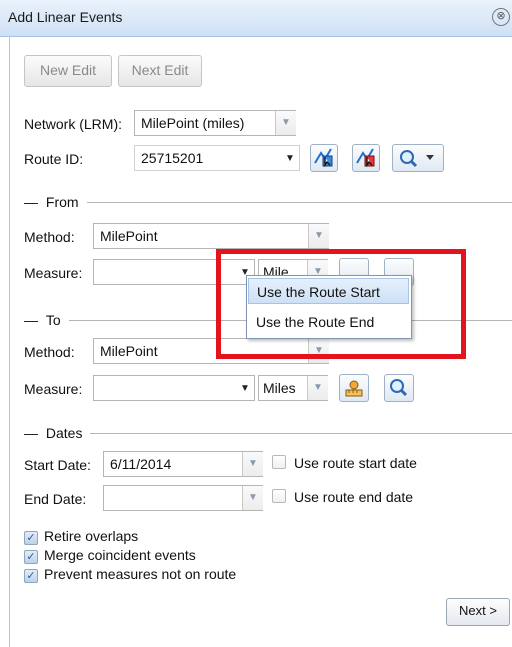 The width and height of the screenshot is (512, 647). I want to click on from-section-header: — From, so click(55, 202).